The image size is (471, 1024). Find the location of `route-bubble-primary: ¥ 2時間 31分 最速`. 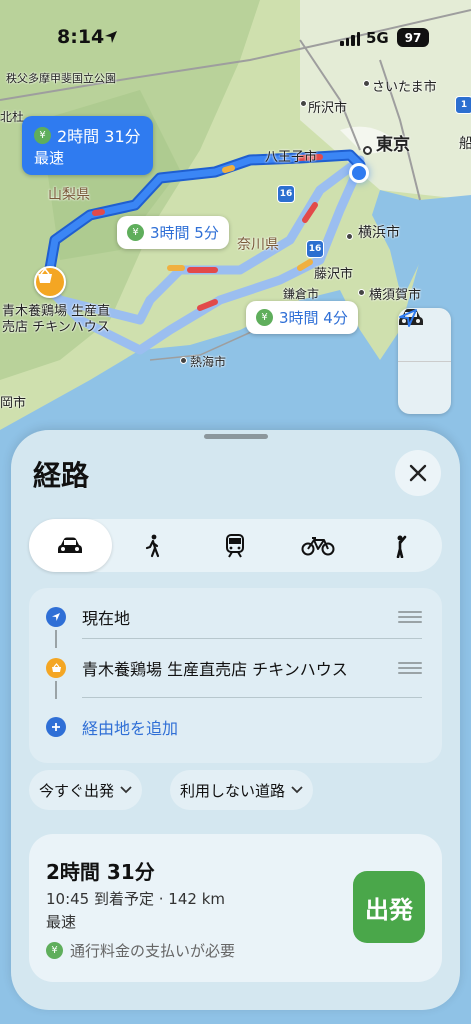

route-bubble-primary: ¥ 2時間 31分 最速 is located at coordinates (87, 145).